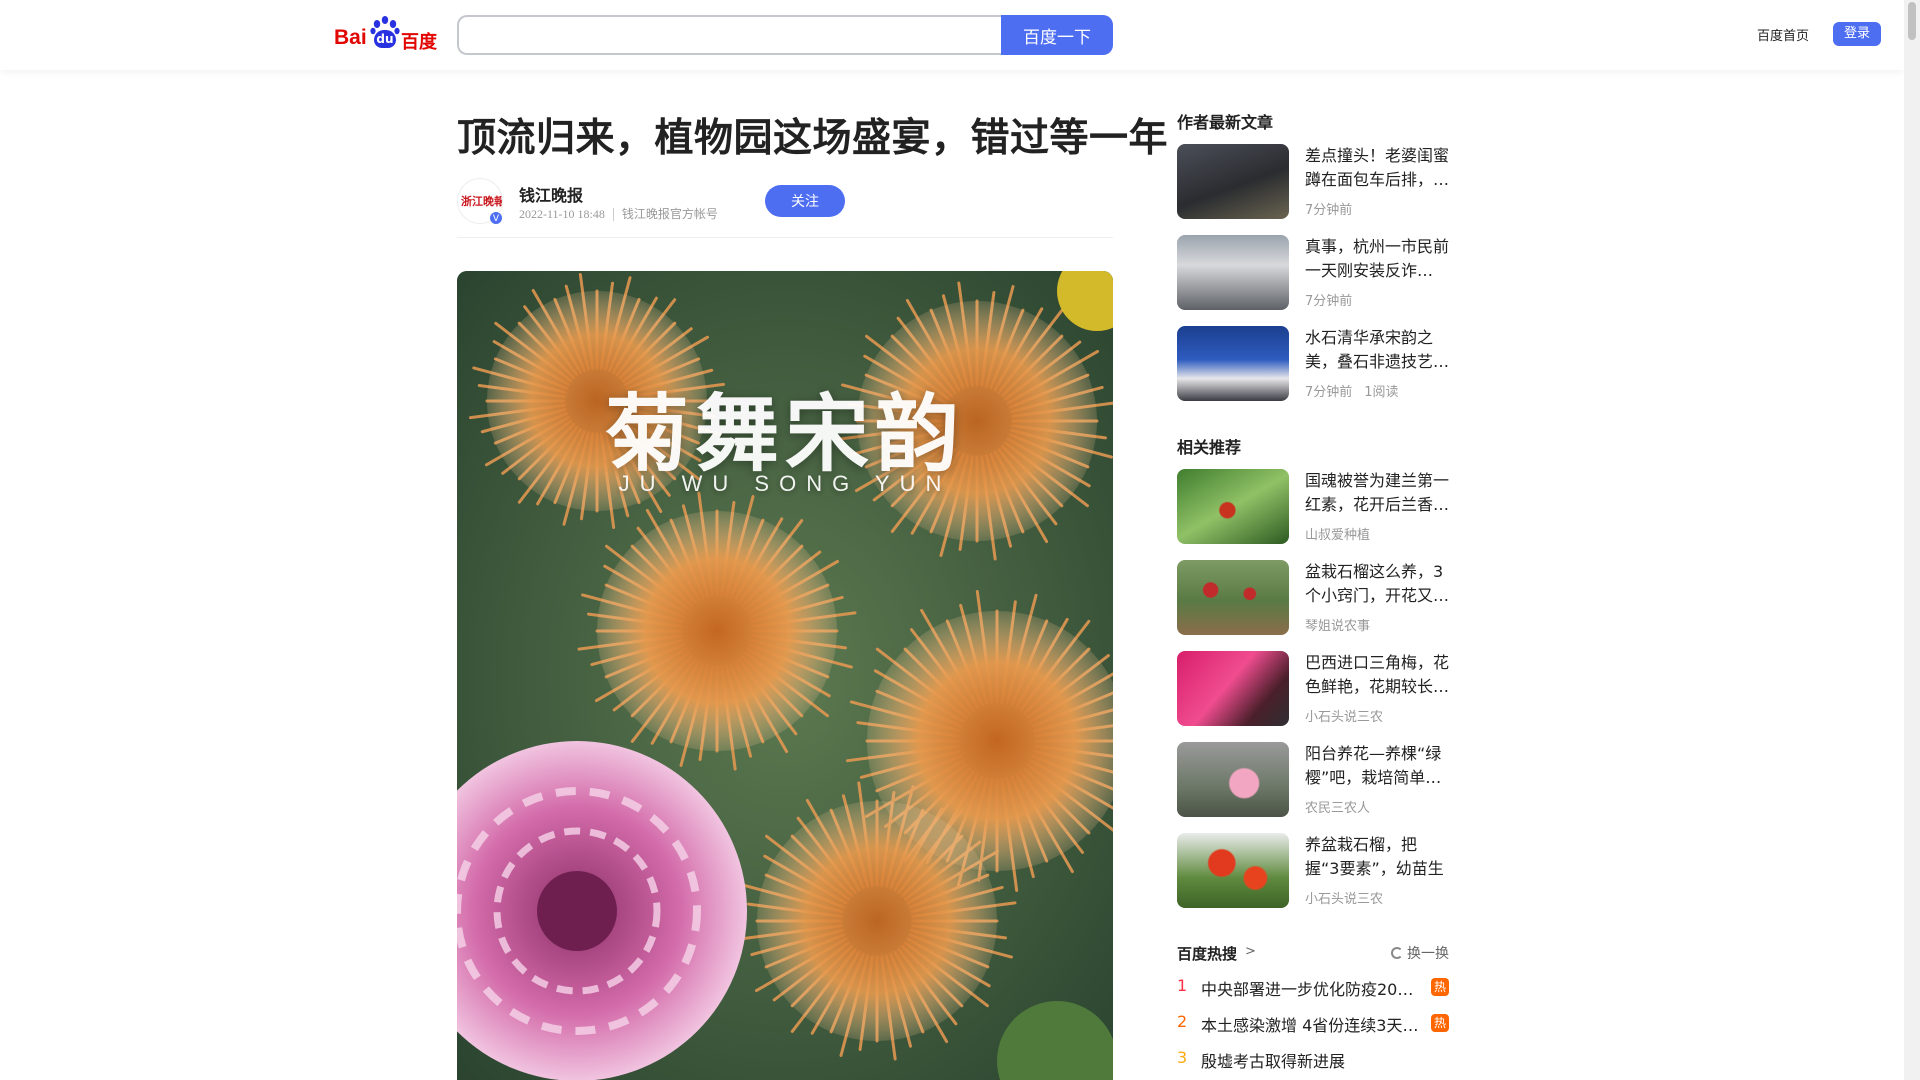 The height and width of the screenshot is (1080, 1920). Describe the element at coordinates (1207, 953) in the screenshot. I see `hot-search-title: 百度热搜` at that location.